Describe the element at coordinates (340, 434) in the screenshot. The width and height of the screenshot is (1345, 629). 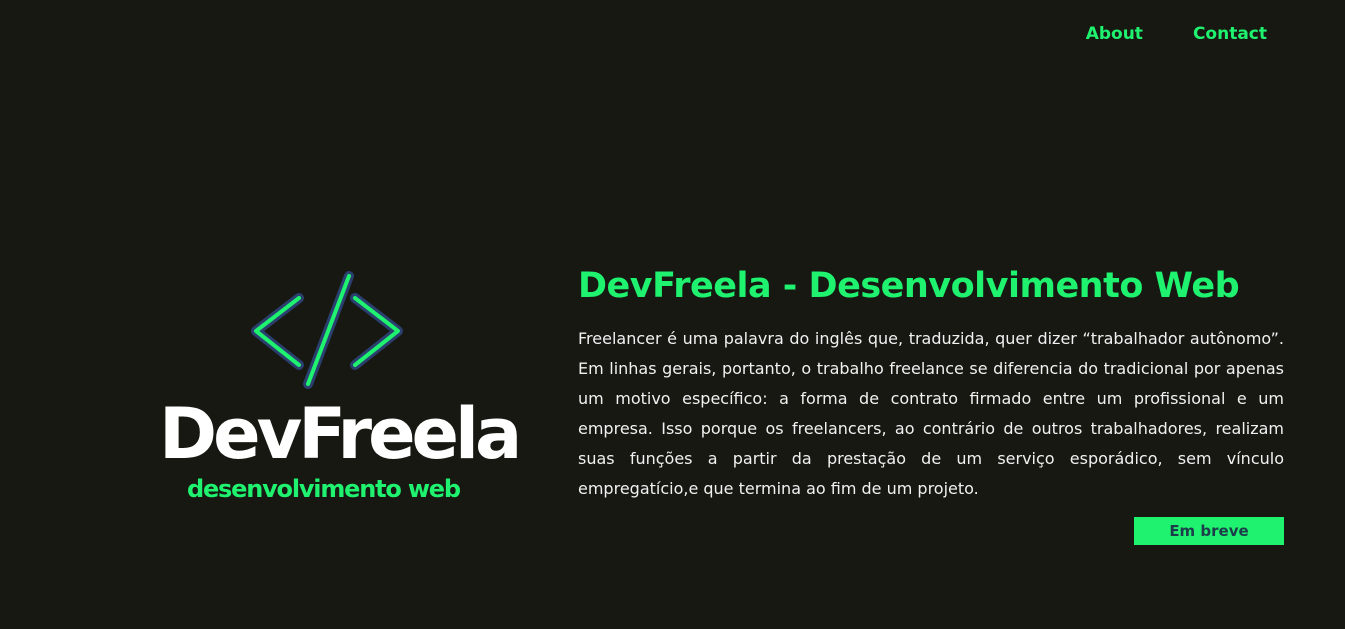
I see `logo-wordmark: DevFreela` at that location.